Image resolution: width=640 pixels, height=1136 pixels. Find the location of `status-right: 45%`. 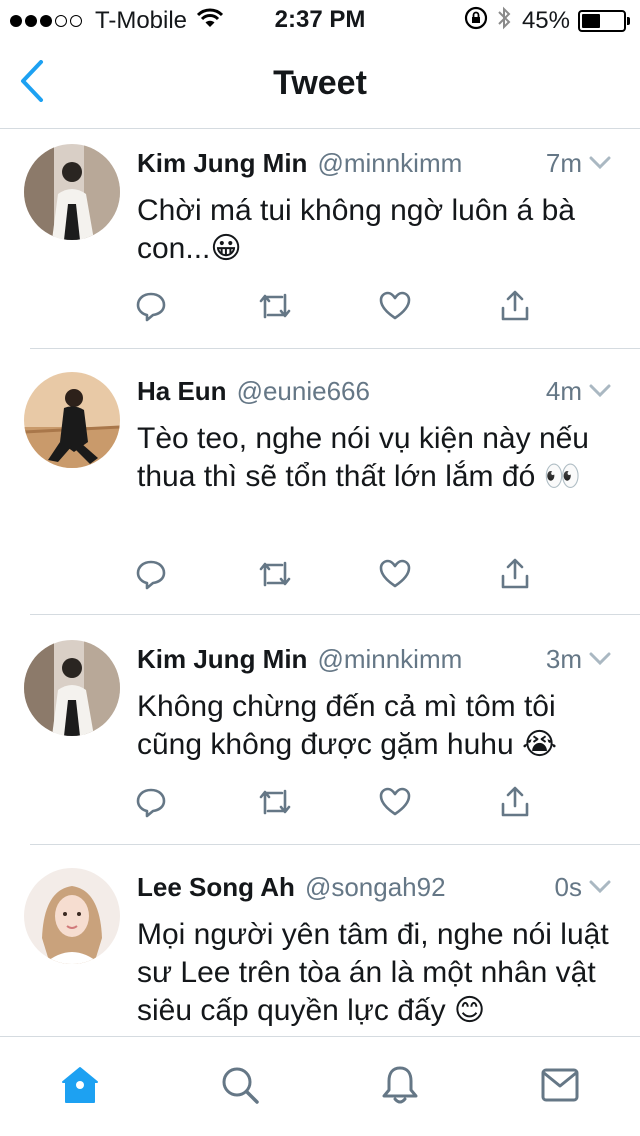

status-right: 45% is located at coordinates (547, 21).